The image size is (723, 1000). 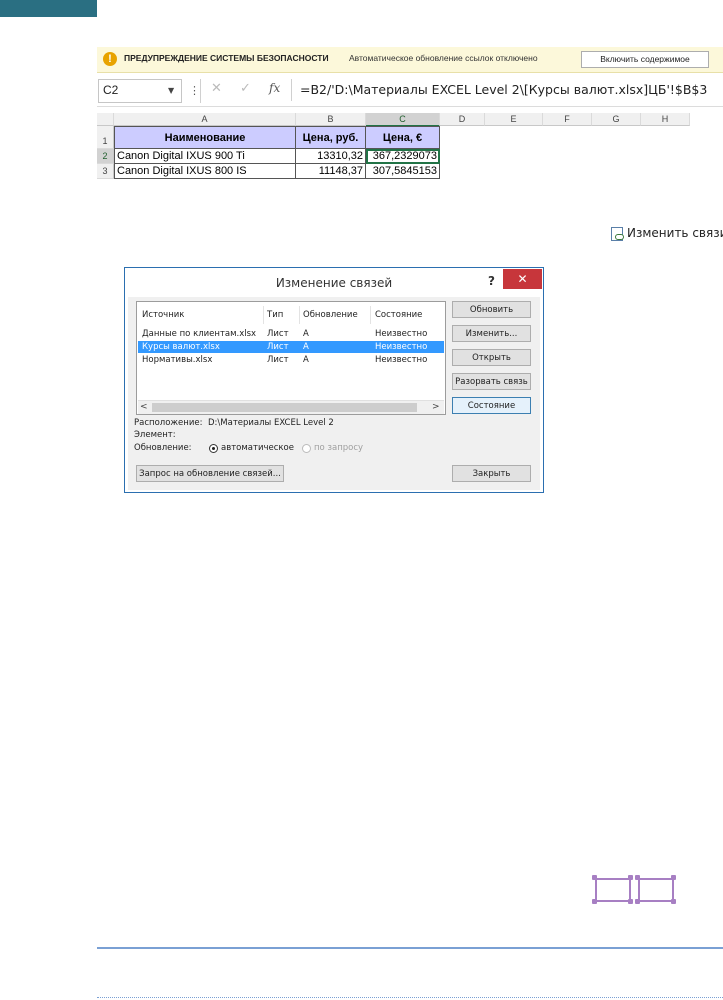 I want to click on edit-links-label: Изменить связи, so click(x=675, y=233).